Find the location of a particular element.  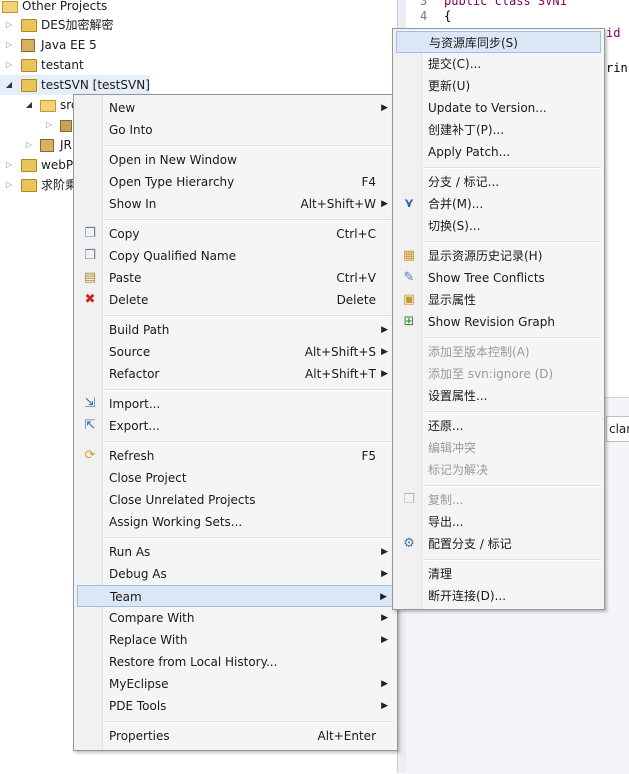

menu-item-label: 配置分支 / 标记 is located at coordinates (470, 544).